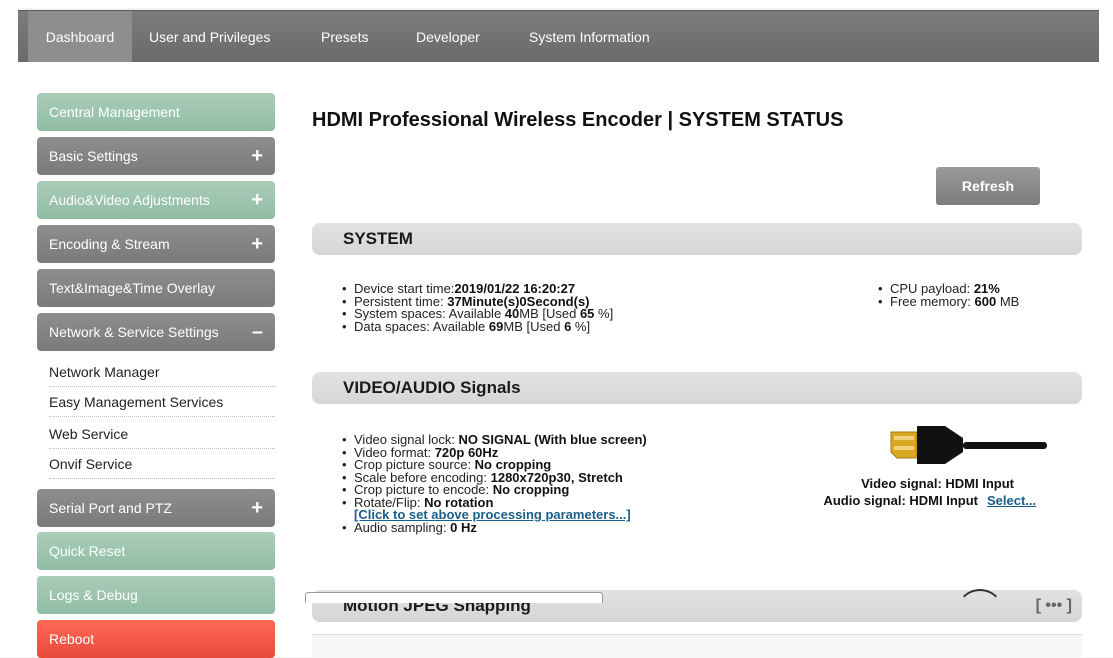 The image size is (1113, 658). What do you see at coordinates (156, 595) in the screenshot?
I see `sidebar-item-logs-debug: Logs & Debug` at bounding box center [156, 595].